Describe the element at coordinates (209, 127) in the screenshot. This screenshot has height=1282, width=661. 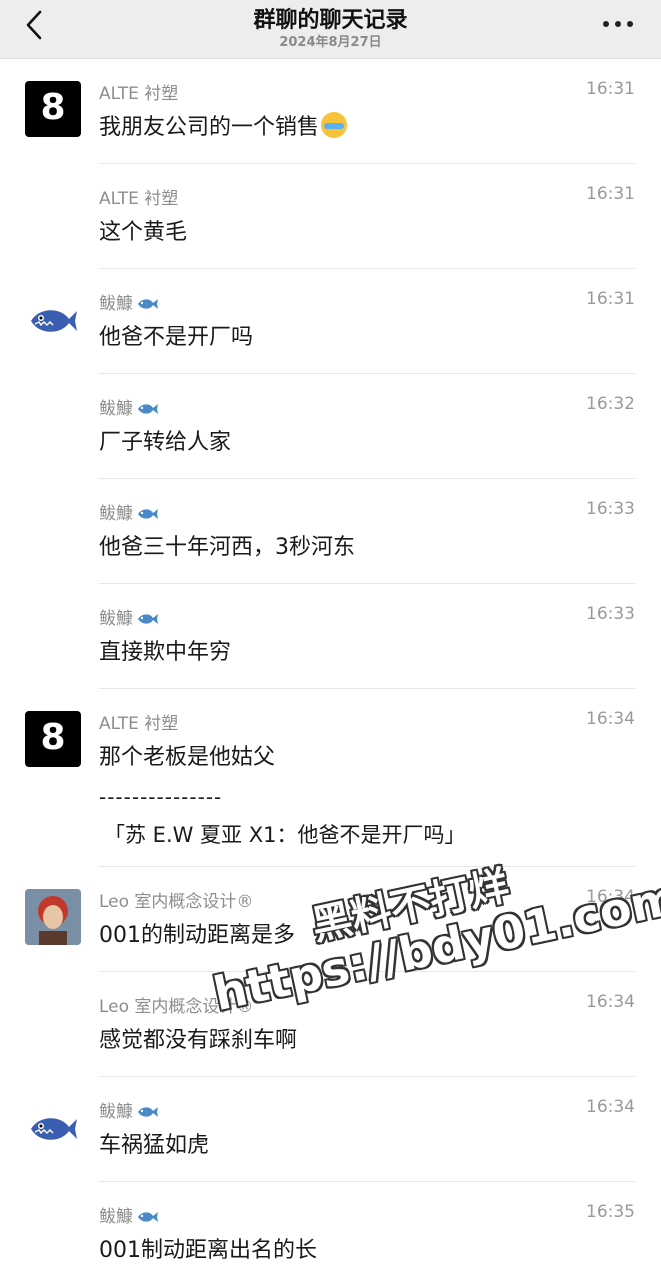
I see `message-text-content: 我朋友公司的一个销售` at that location.